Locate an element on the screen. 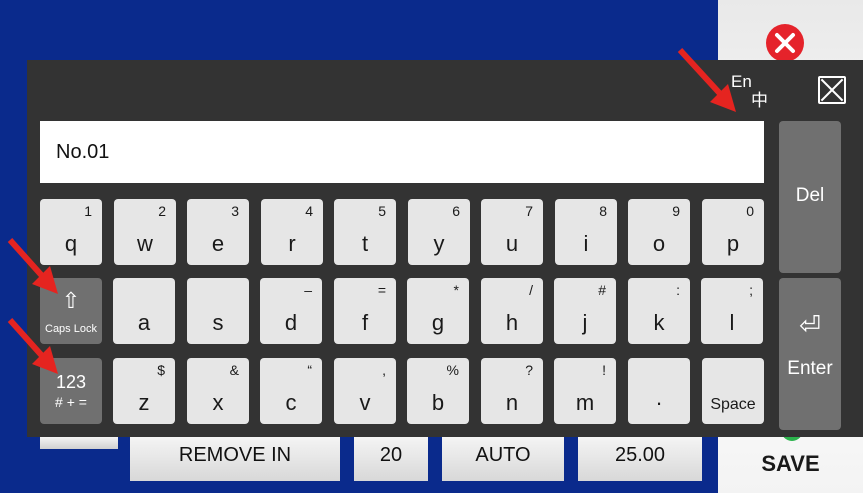  del-key: Del is located at coordinates (810, 197).